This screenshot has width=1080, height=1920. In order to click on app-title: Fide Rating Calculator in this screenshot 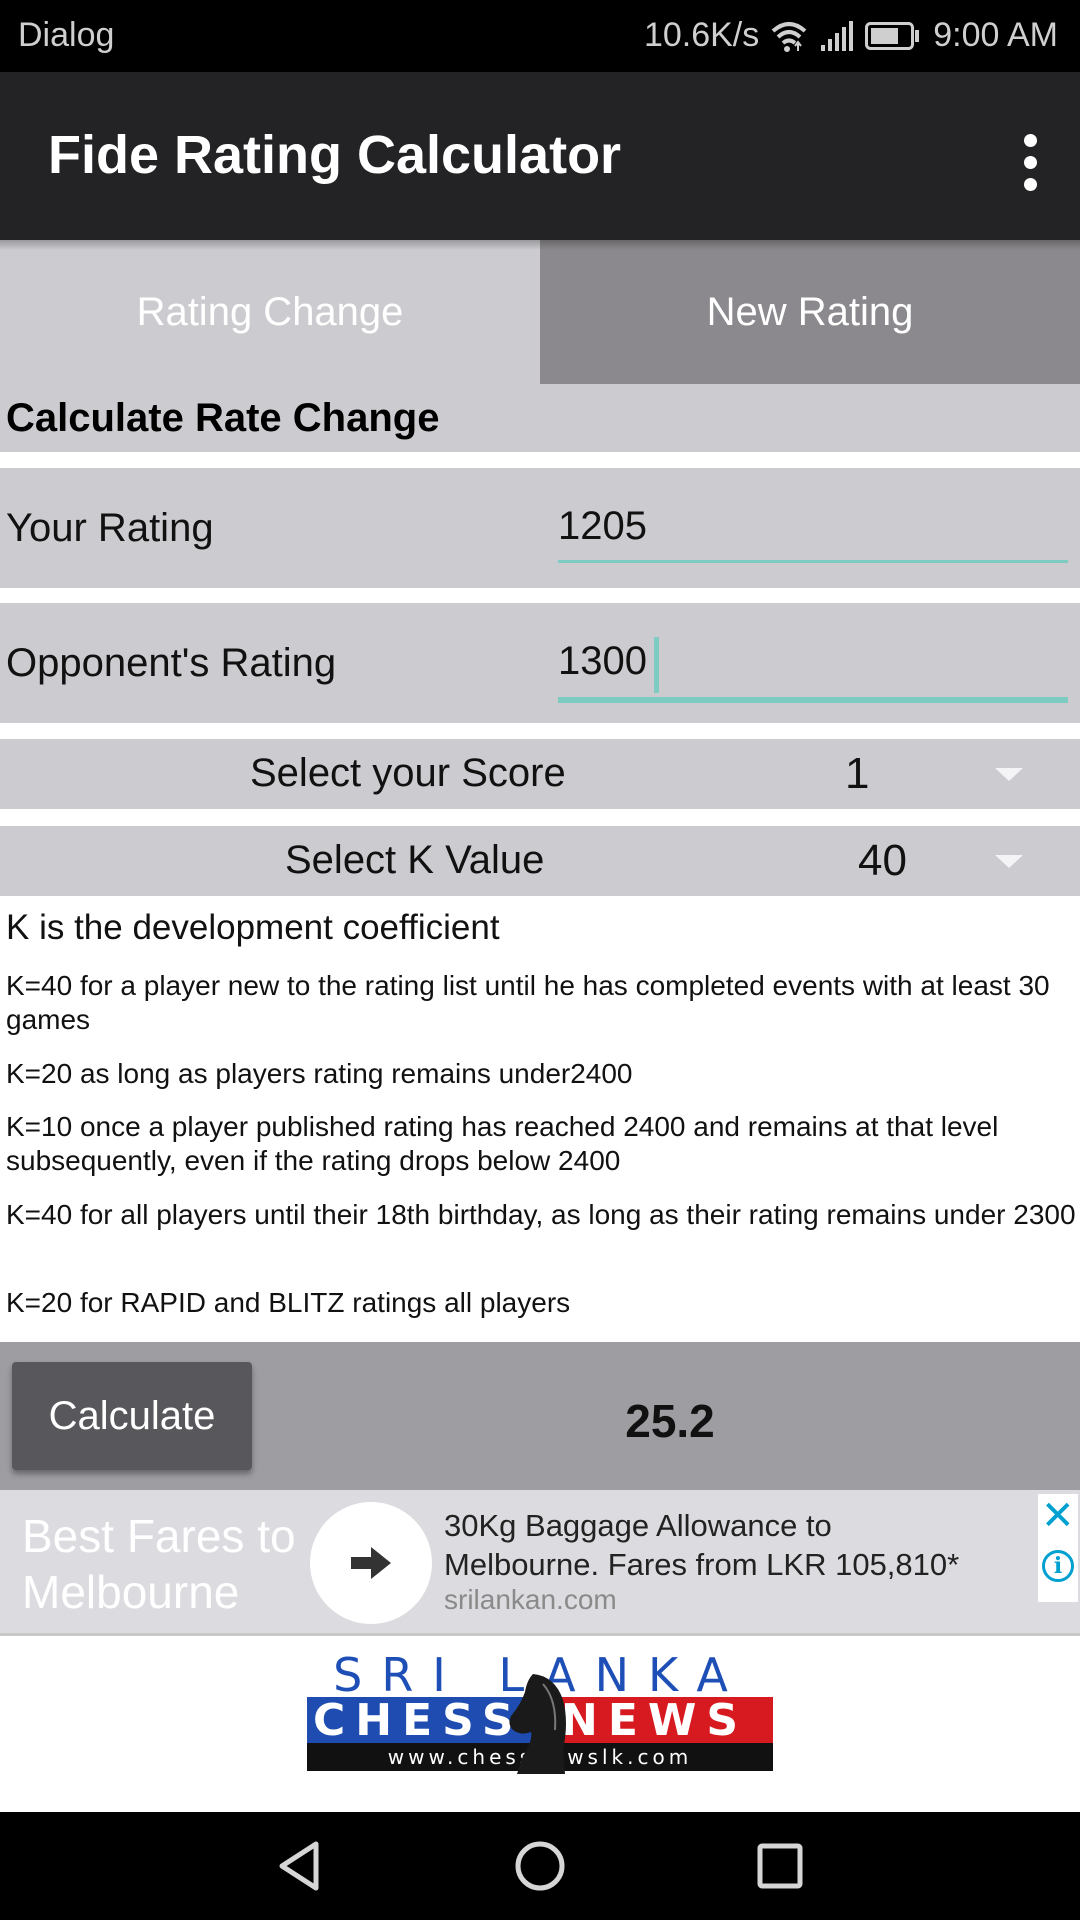, I will do `click(335, 155)`.